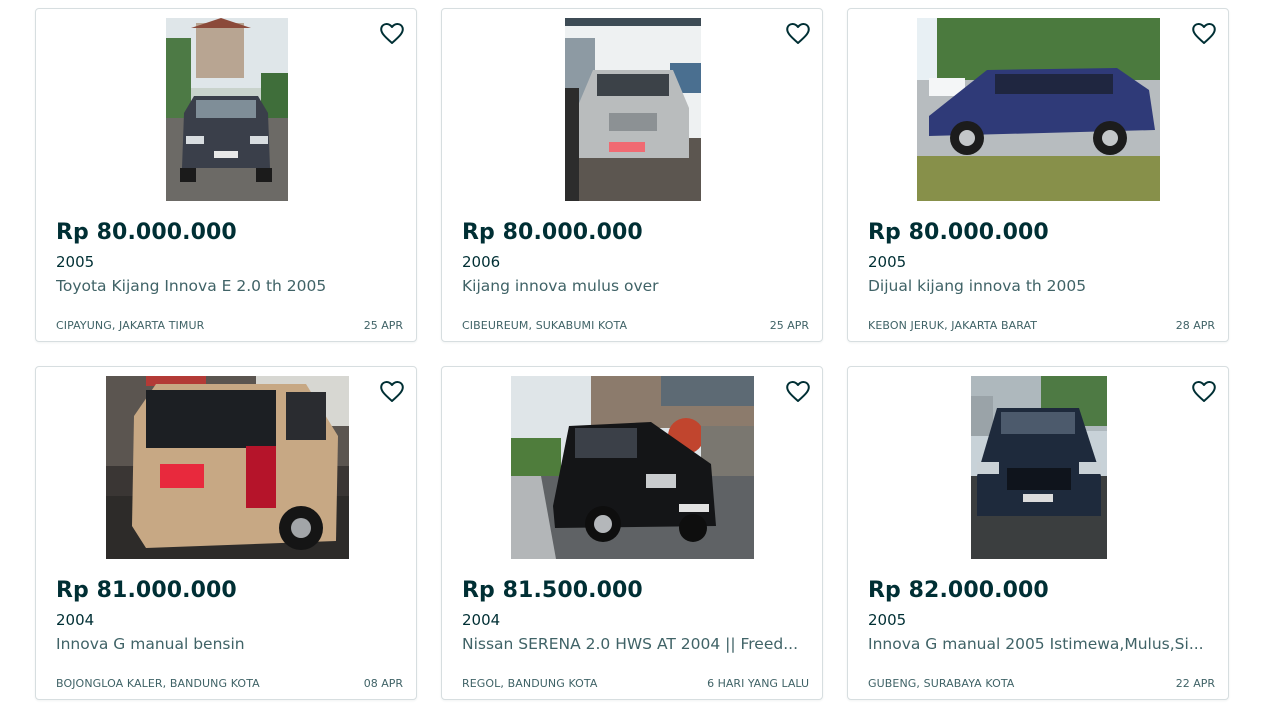  What do you see at coordinates (228, 286) in the screenshot?
I see `listing-title: Toyota Kijang Innova E 2.0 th 2005` at bounding box center [228, 286].